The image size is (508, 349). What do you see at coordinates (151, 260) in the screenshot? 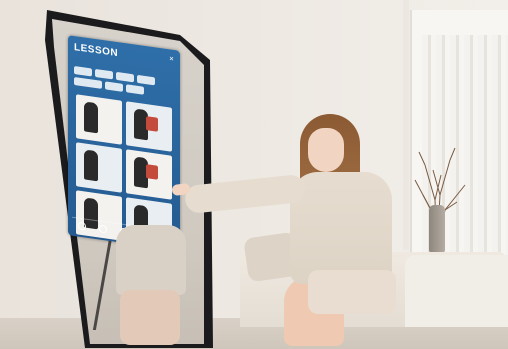
I see `reflection-body` at bounding box center [151, 260].